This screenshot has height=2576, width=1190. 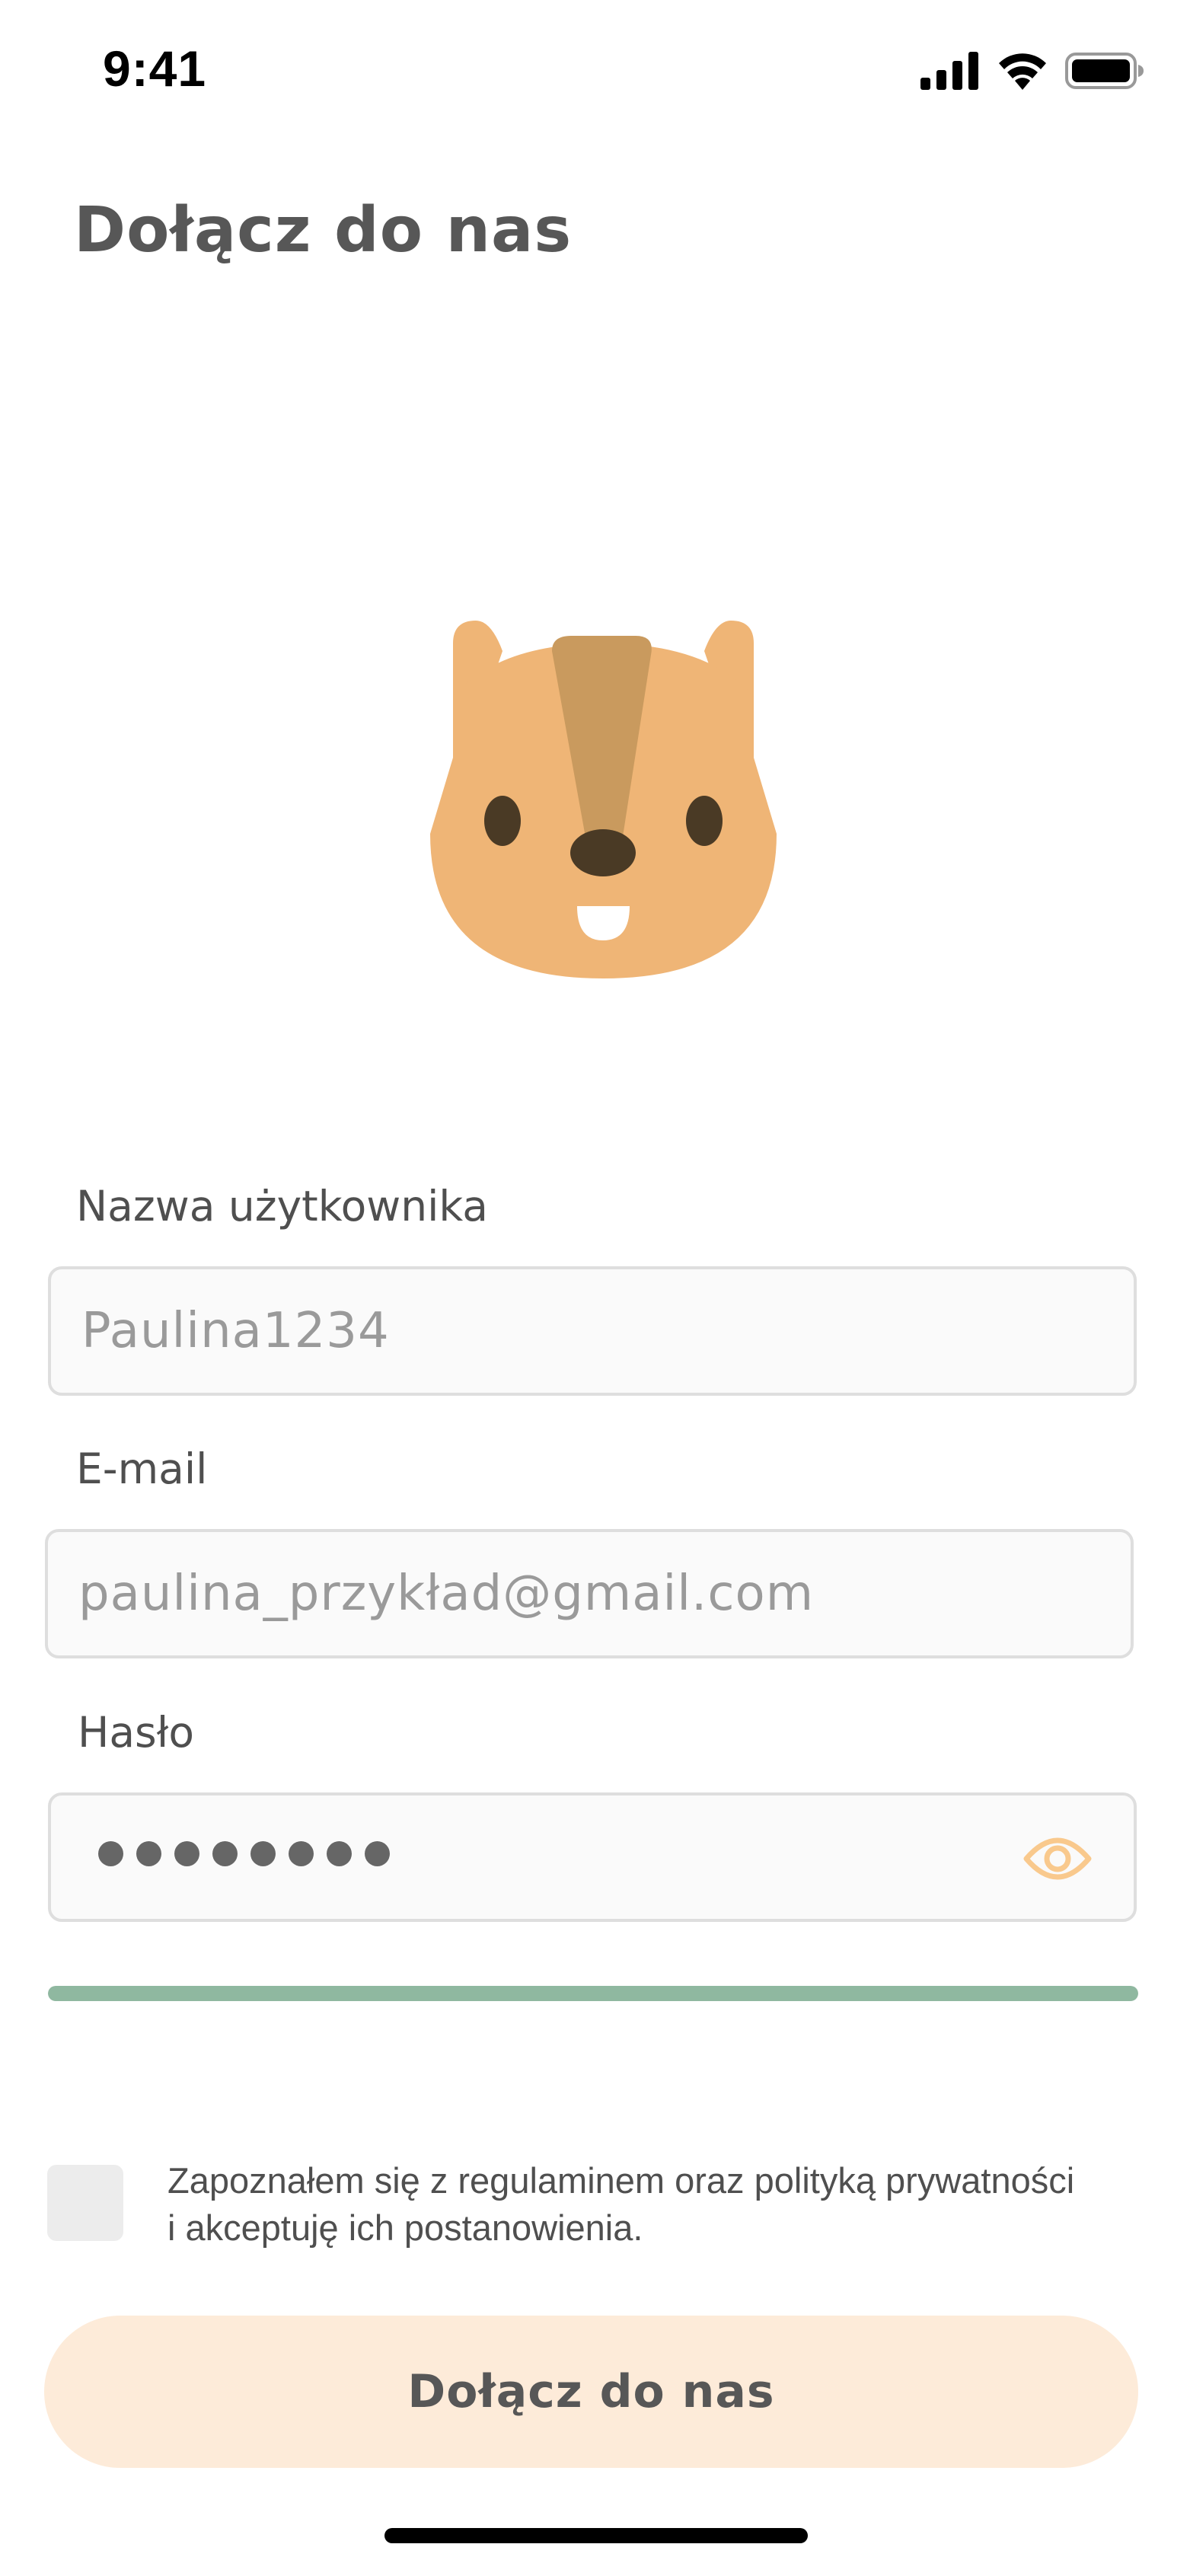 What do you see at coordinates (1057, 1859) in the screenshot?
I see `eye-icon` at bounding box center [1057, 1859].